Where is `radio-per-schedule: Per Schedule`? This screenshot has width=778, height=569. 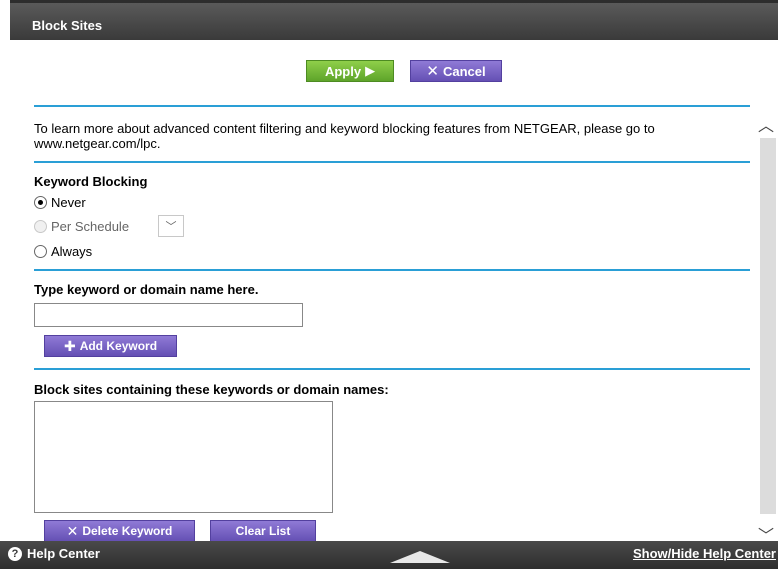 radio-per-schedule: Per Schedule is located at coordinates (81, 226).